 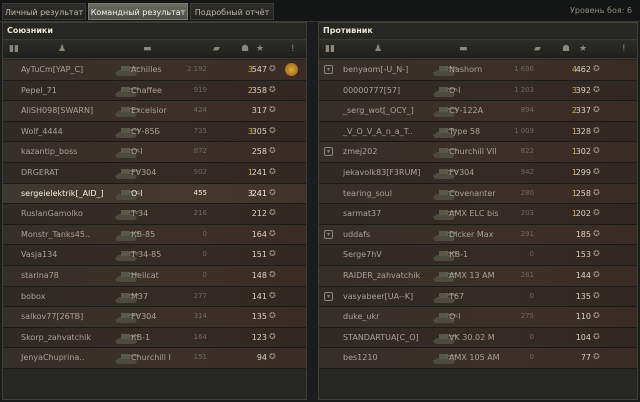 I want to click on xp-value: 151, so click(x=259, y=255).